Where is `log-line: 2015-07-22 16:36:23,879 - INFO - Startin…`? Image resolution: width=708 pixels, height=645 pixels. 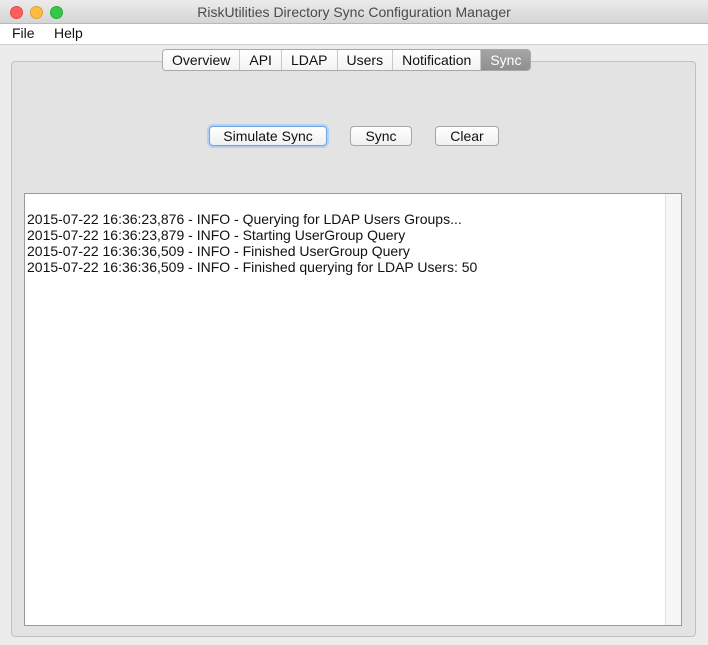 log-line: 2015-07-22 16:36:23,879 - INFO - Startin… is located at coordinates (216, 235).